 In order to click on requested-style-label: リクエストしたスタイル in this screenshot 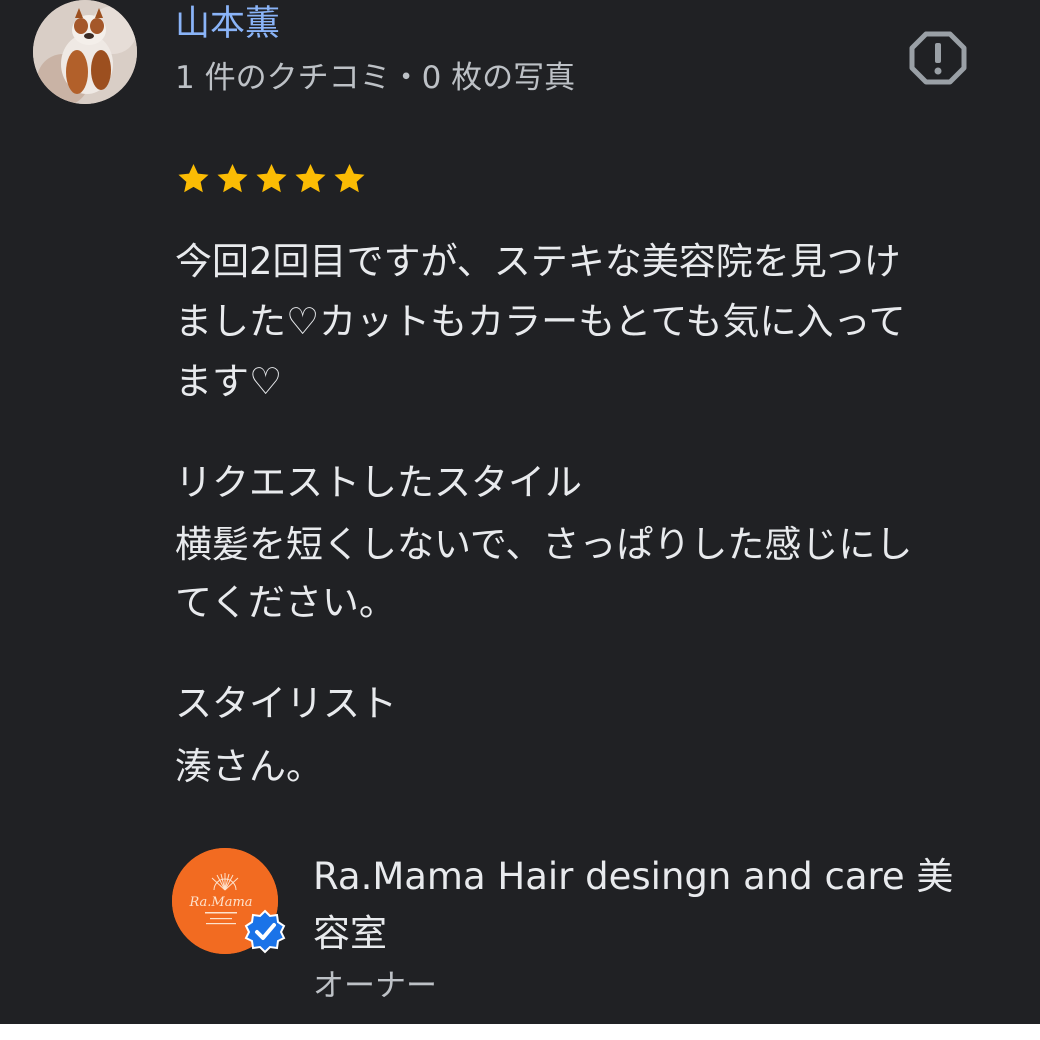, I will do `click(378, 482)`.